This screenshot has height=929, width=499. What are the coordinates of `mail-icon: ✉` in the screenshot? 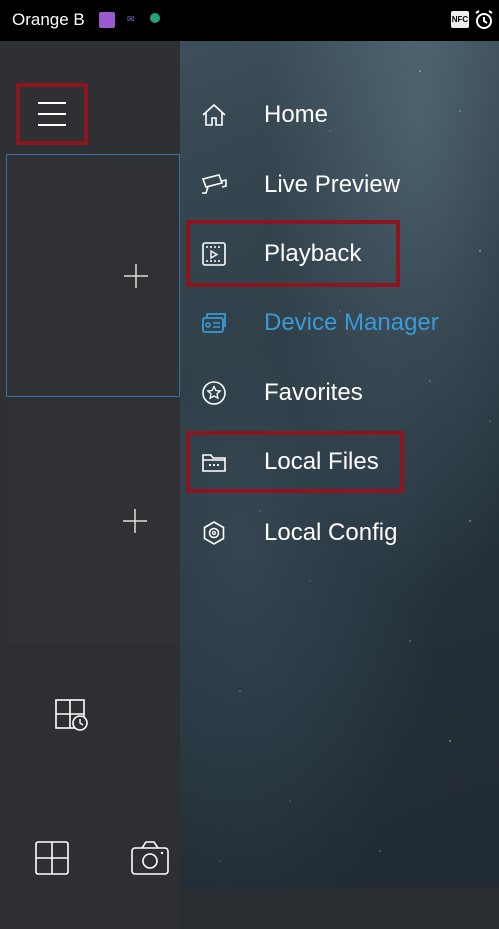 It's located at (131, 19).